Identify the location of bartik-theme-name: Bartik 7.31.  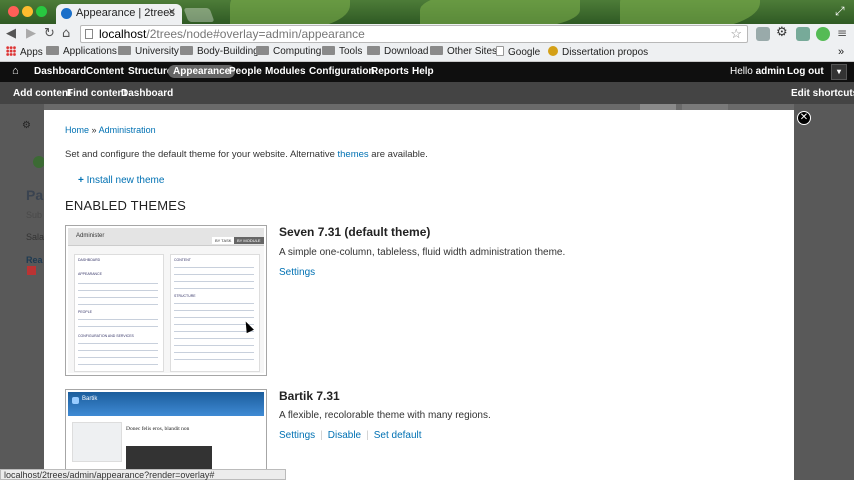
(309, 396).